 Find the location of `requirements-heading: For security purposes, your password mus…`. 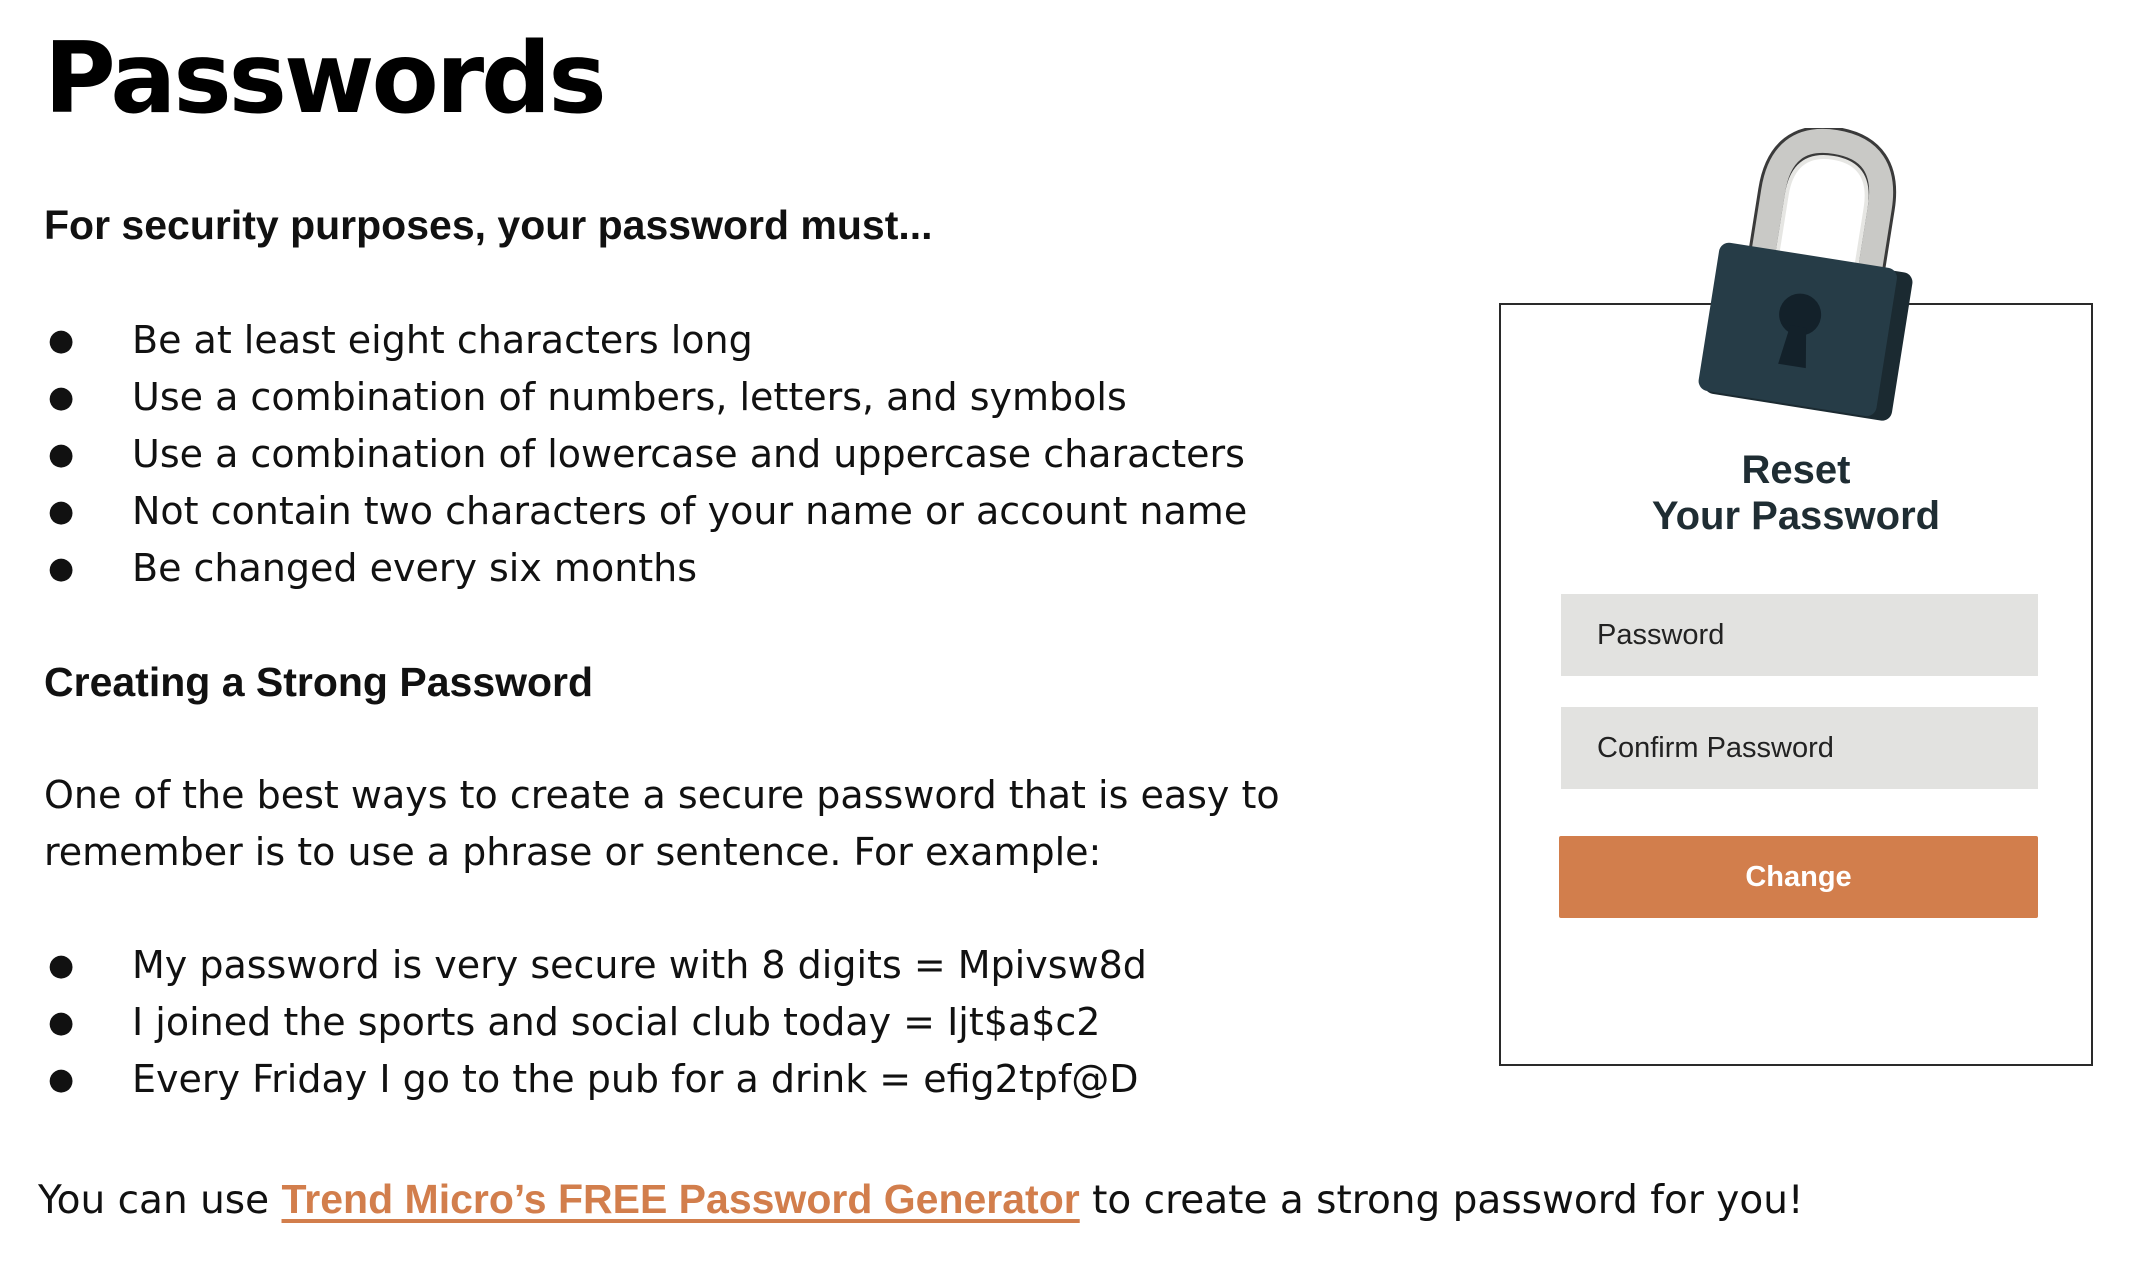

requirements-heading: For security purposes, your password mus… is located at coordinates (488, 225).